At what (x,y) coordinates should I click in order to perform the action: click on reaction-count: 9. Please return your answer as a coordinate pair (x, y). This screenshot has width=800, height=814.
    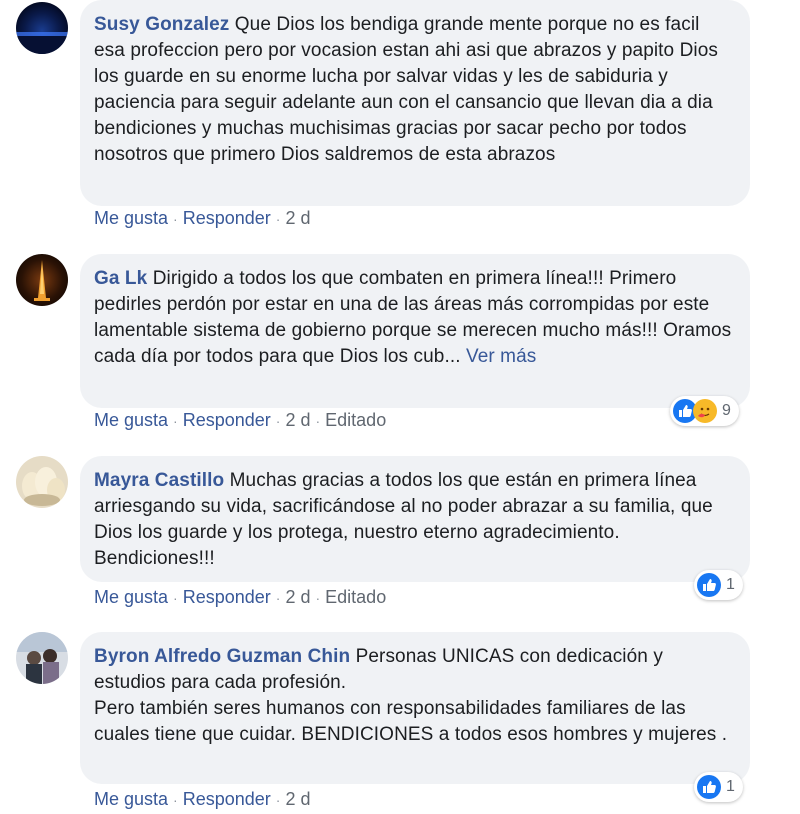
    Looking at the image, I should click on (726, 410).